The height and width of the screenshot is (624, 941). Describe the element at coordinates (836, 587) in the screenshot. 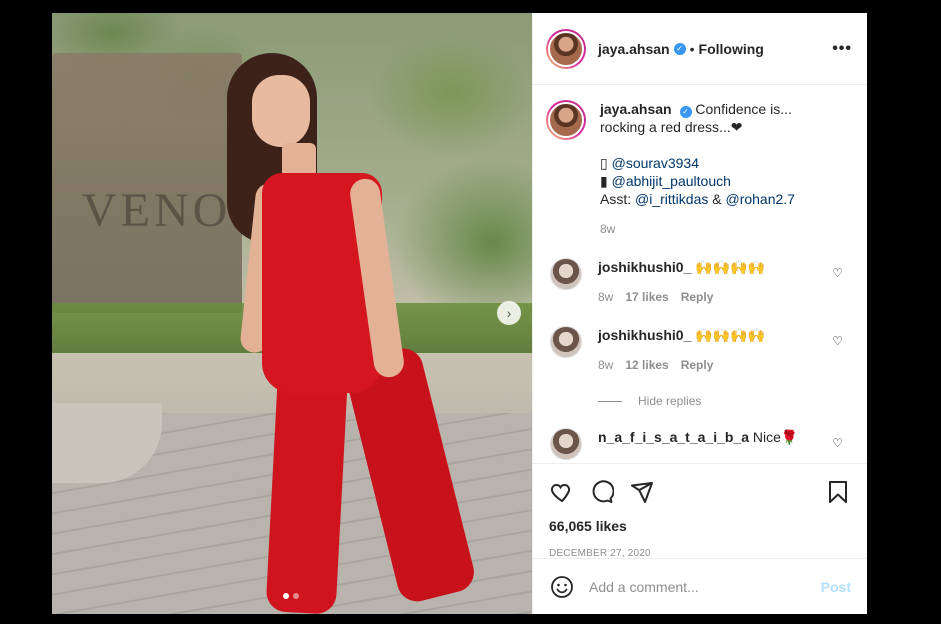

I see `post-comment-button: Post` at that location.